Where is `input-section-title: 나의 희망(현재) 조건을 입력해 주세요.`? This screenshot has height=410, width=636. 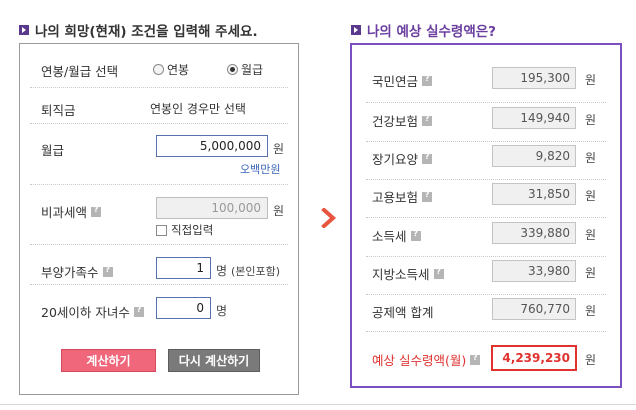
input-section-title: 나의 희망(현재) 조건을 입력해 주세요. is located at coordinates (138, 30).